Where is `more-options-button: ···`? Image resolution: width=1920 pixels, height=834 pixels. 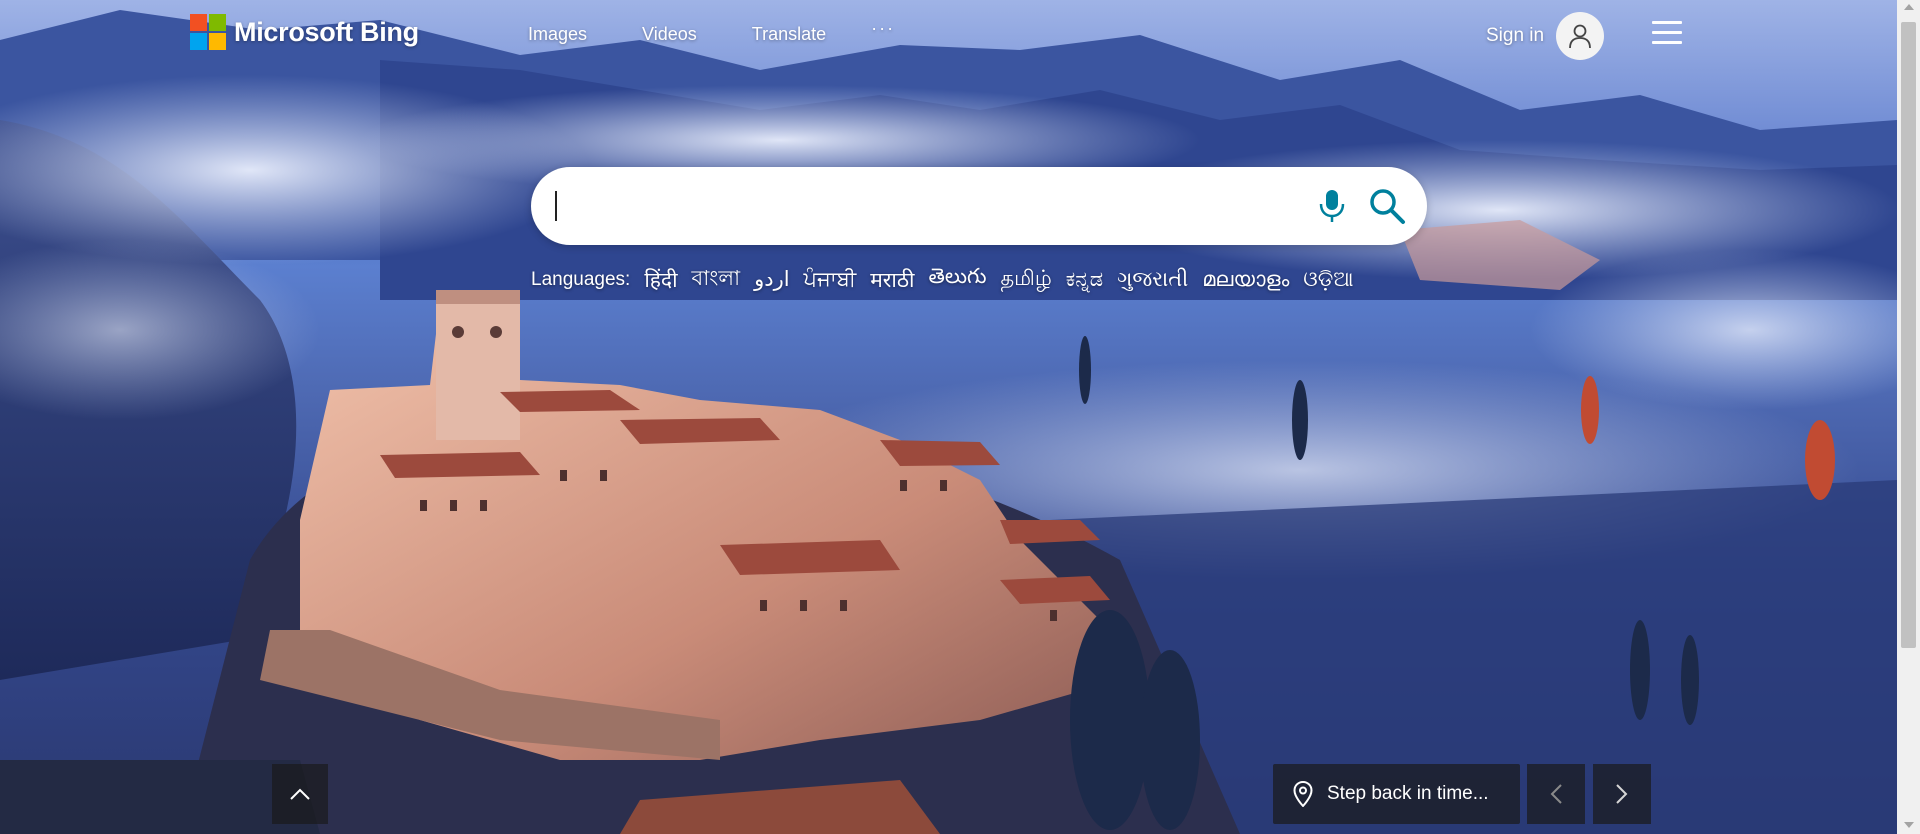
more-options-button: ··· is located at coordinates (883, 28).